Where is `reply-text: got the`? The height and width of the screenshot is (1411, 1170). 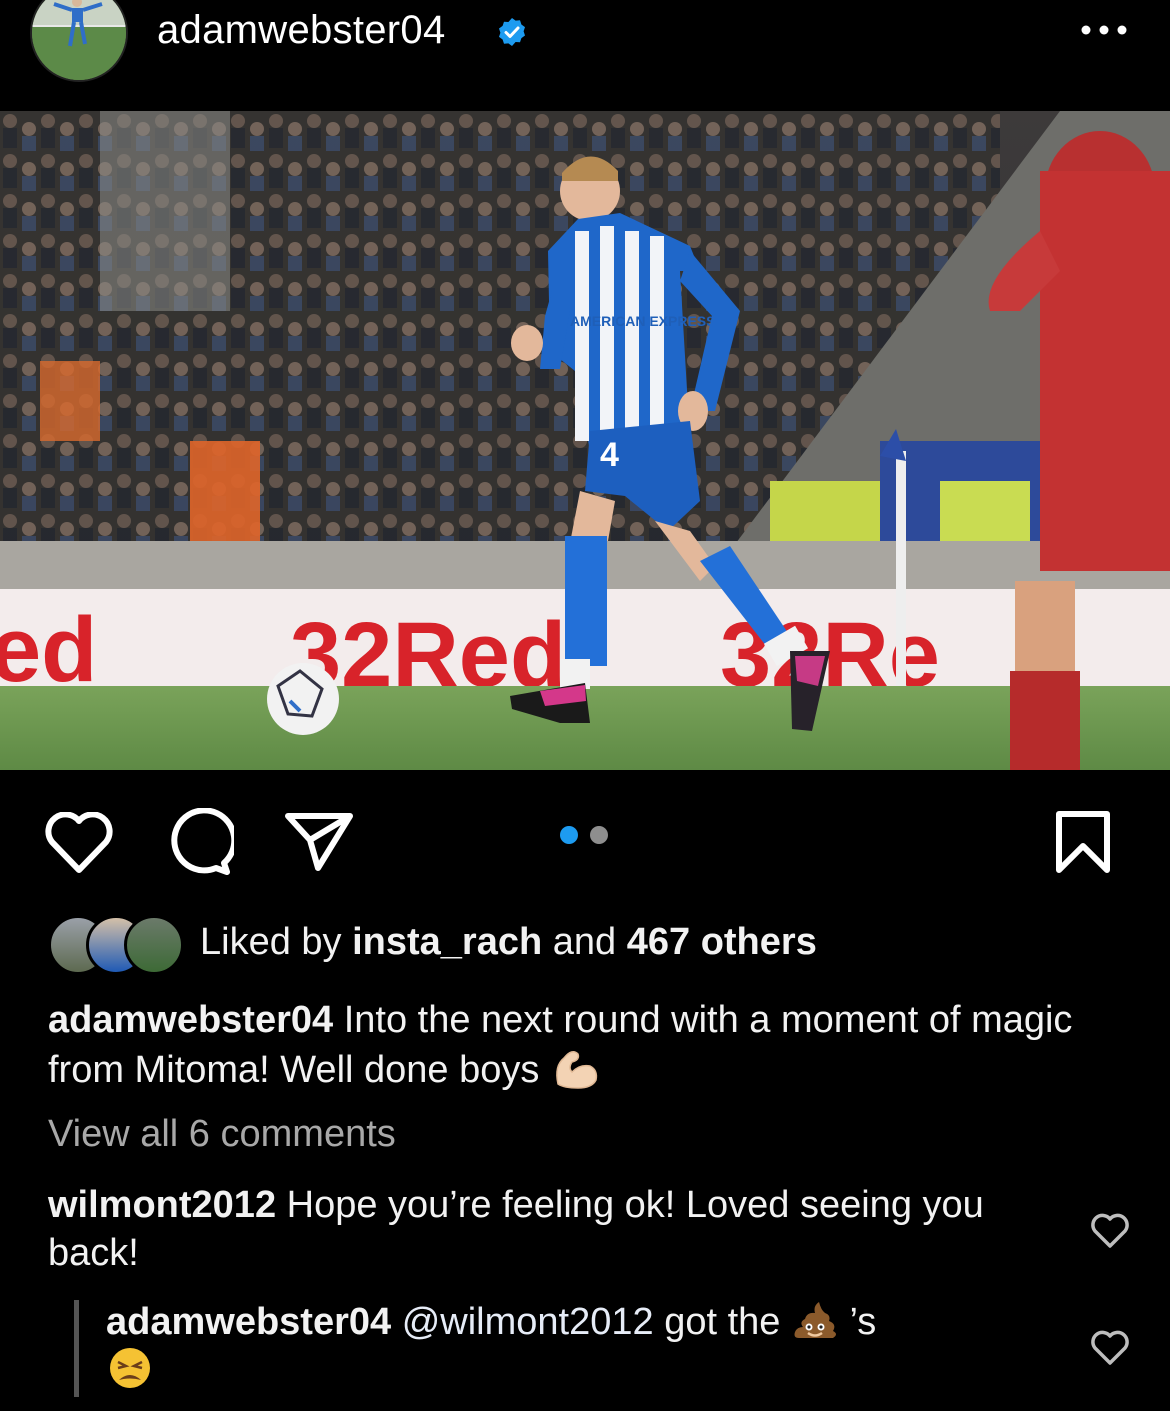
reply-text: got the is located at coordinates (722, 1322).